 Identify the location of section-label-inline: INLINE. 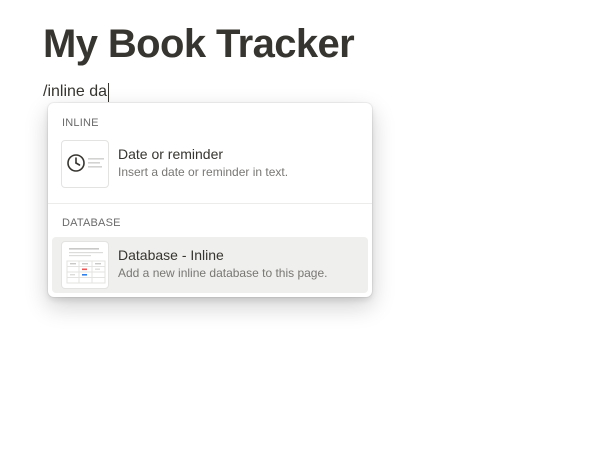
(80, 123).